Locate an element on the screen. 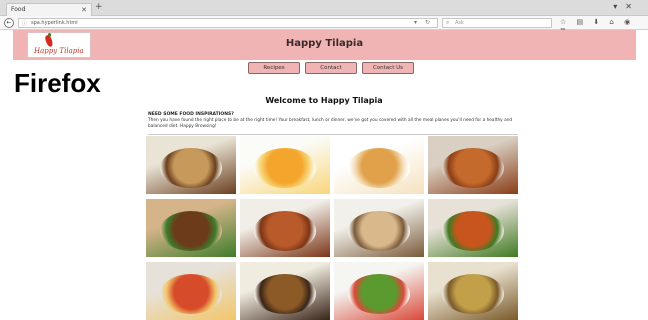  back-arrow-icon: ← is located at coordinates (9, 23).